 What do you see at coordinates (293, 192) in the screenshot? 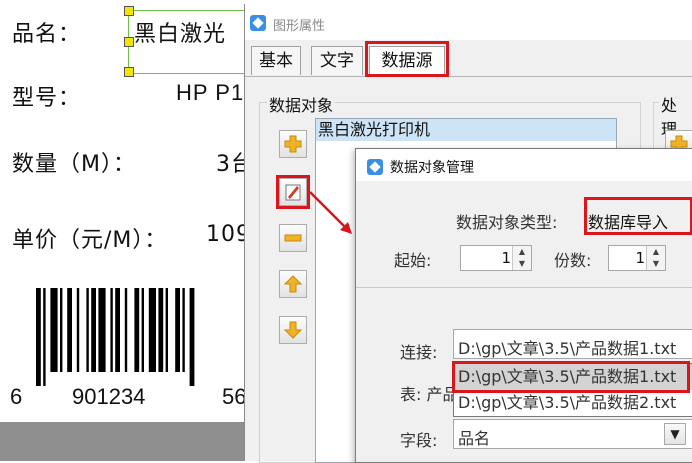
I see `edit-button-highlight-frame` at bounding box center [293, 192].